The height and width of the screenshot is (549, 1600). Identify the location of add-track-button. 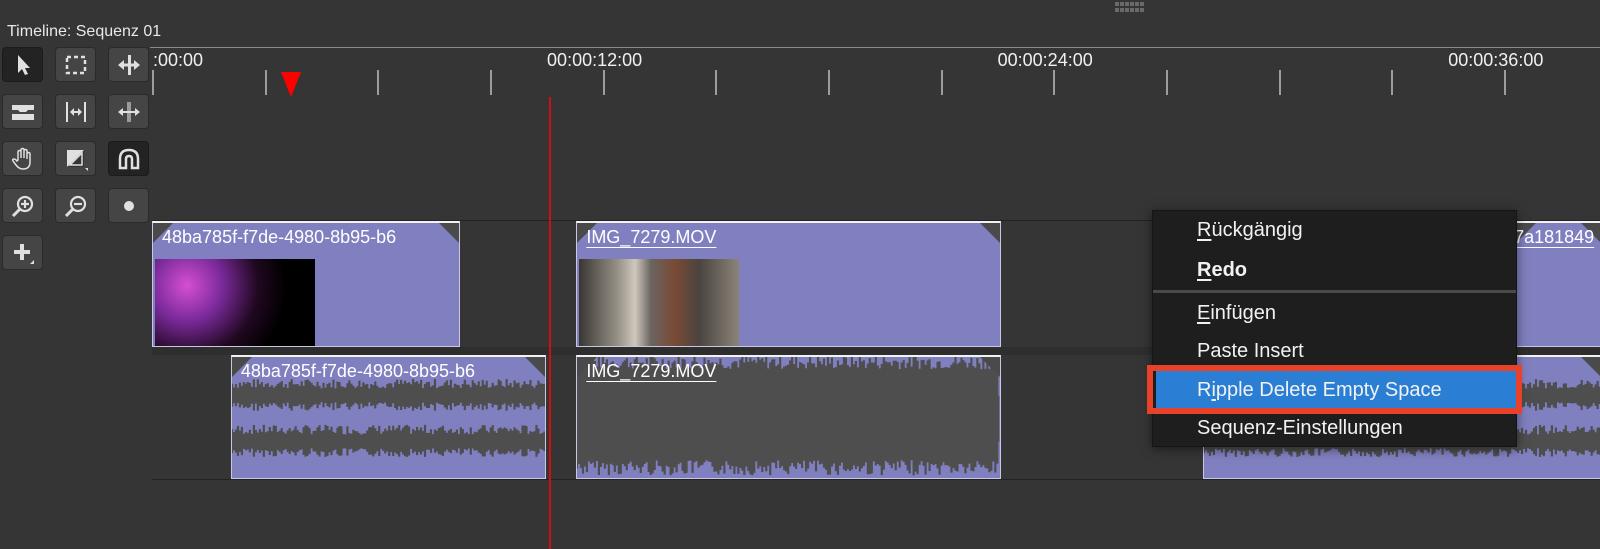
(22, 252).